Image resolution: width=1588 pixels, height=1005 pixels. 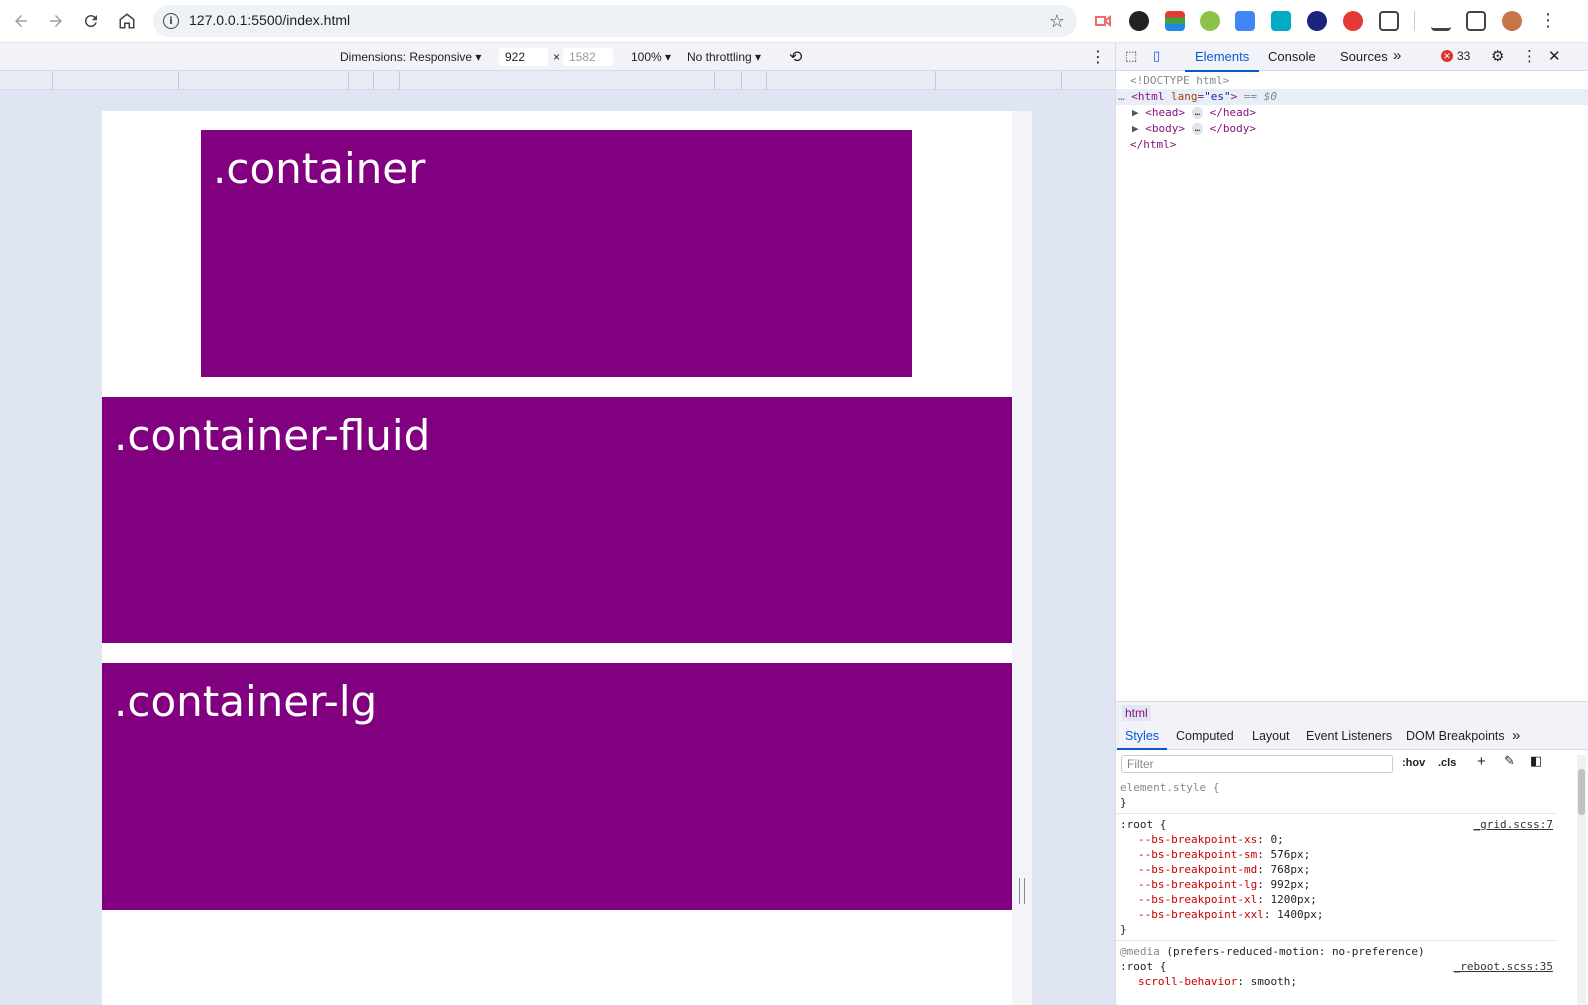 I want to click on error-count: 33, so click(x=1464, y=56).